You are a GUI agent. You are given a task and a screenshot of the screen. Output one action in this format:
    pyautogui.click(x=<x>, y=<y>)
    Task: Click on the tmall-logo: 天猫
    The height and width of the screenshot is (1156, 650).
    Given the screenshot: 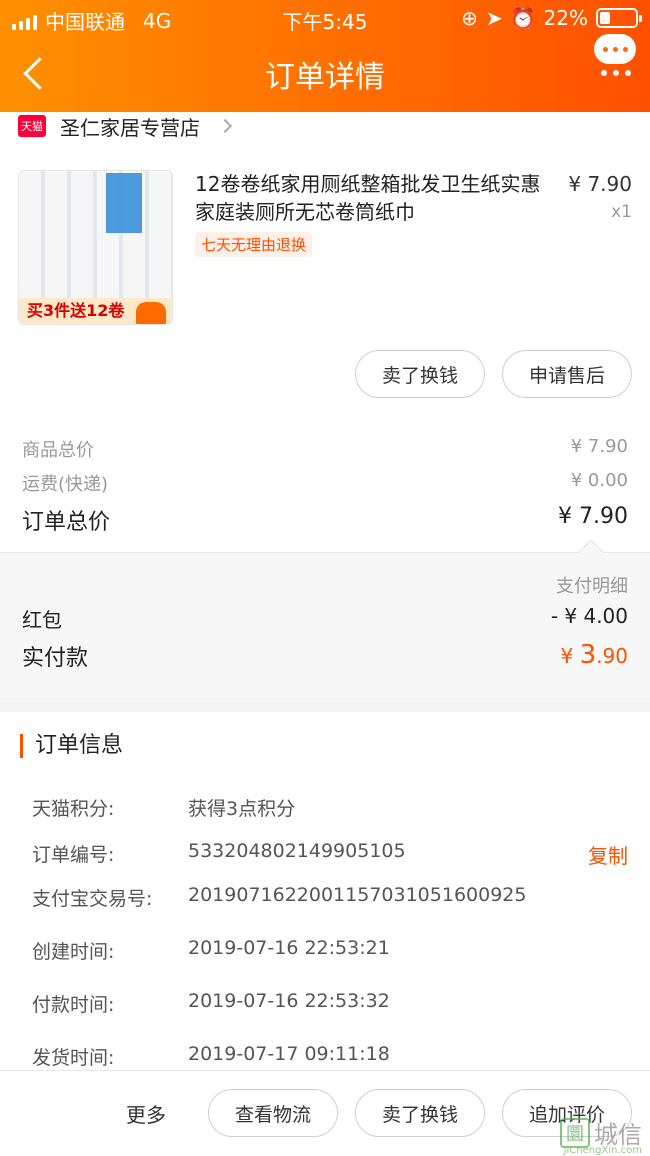 What is the action you would take?
    pyautogui.click(x=32, y=126)
    